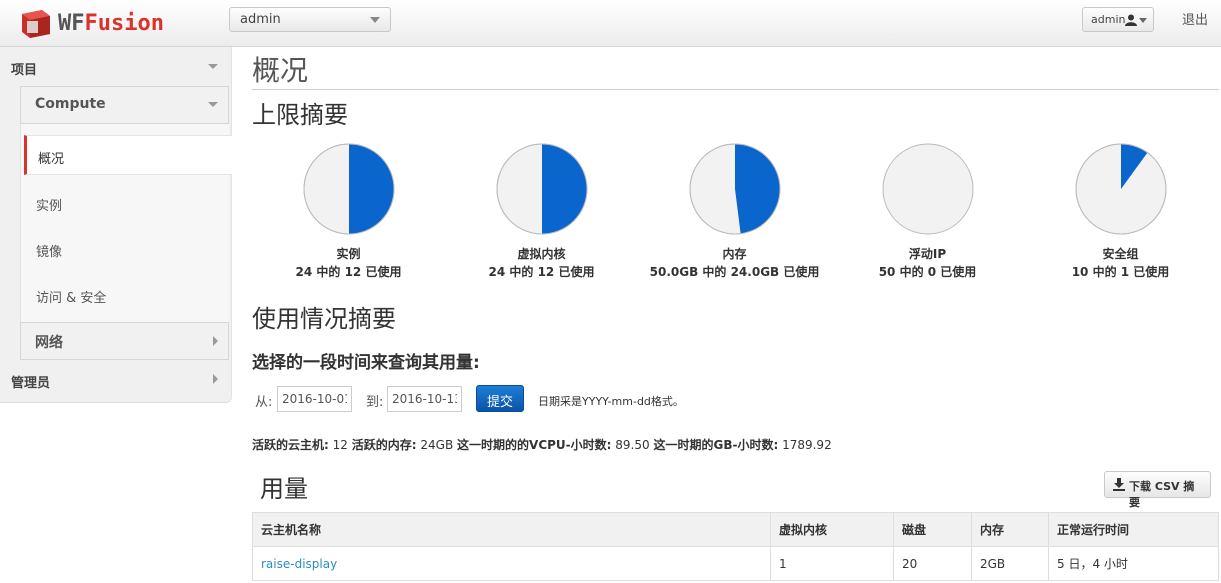  What do you see at coordinates (632, 445) in the screenshot?
I see `vcpu-hours-value: 89.50` at bounding box center [632, 445].